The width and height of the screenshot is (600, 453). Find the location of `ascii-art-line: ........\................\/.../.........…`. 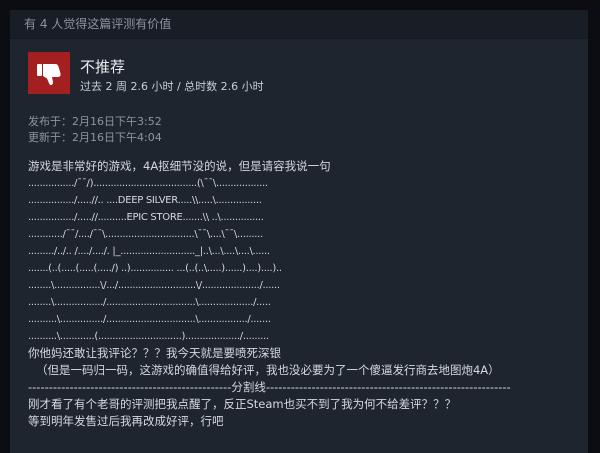

ascii-art-line: ........\................\/.../.........… is located at coordinates (154, 285).